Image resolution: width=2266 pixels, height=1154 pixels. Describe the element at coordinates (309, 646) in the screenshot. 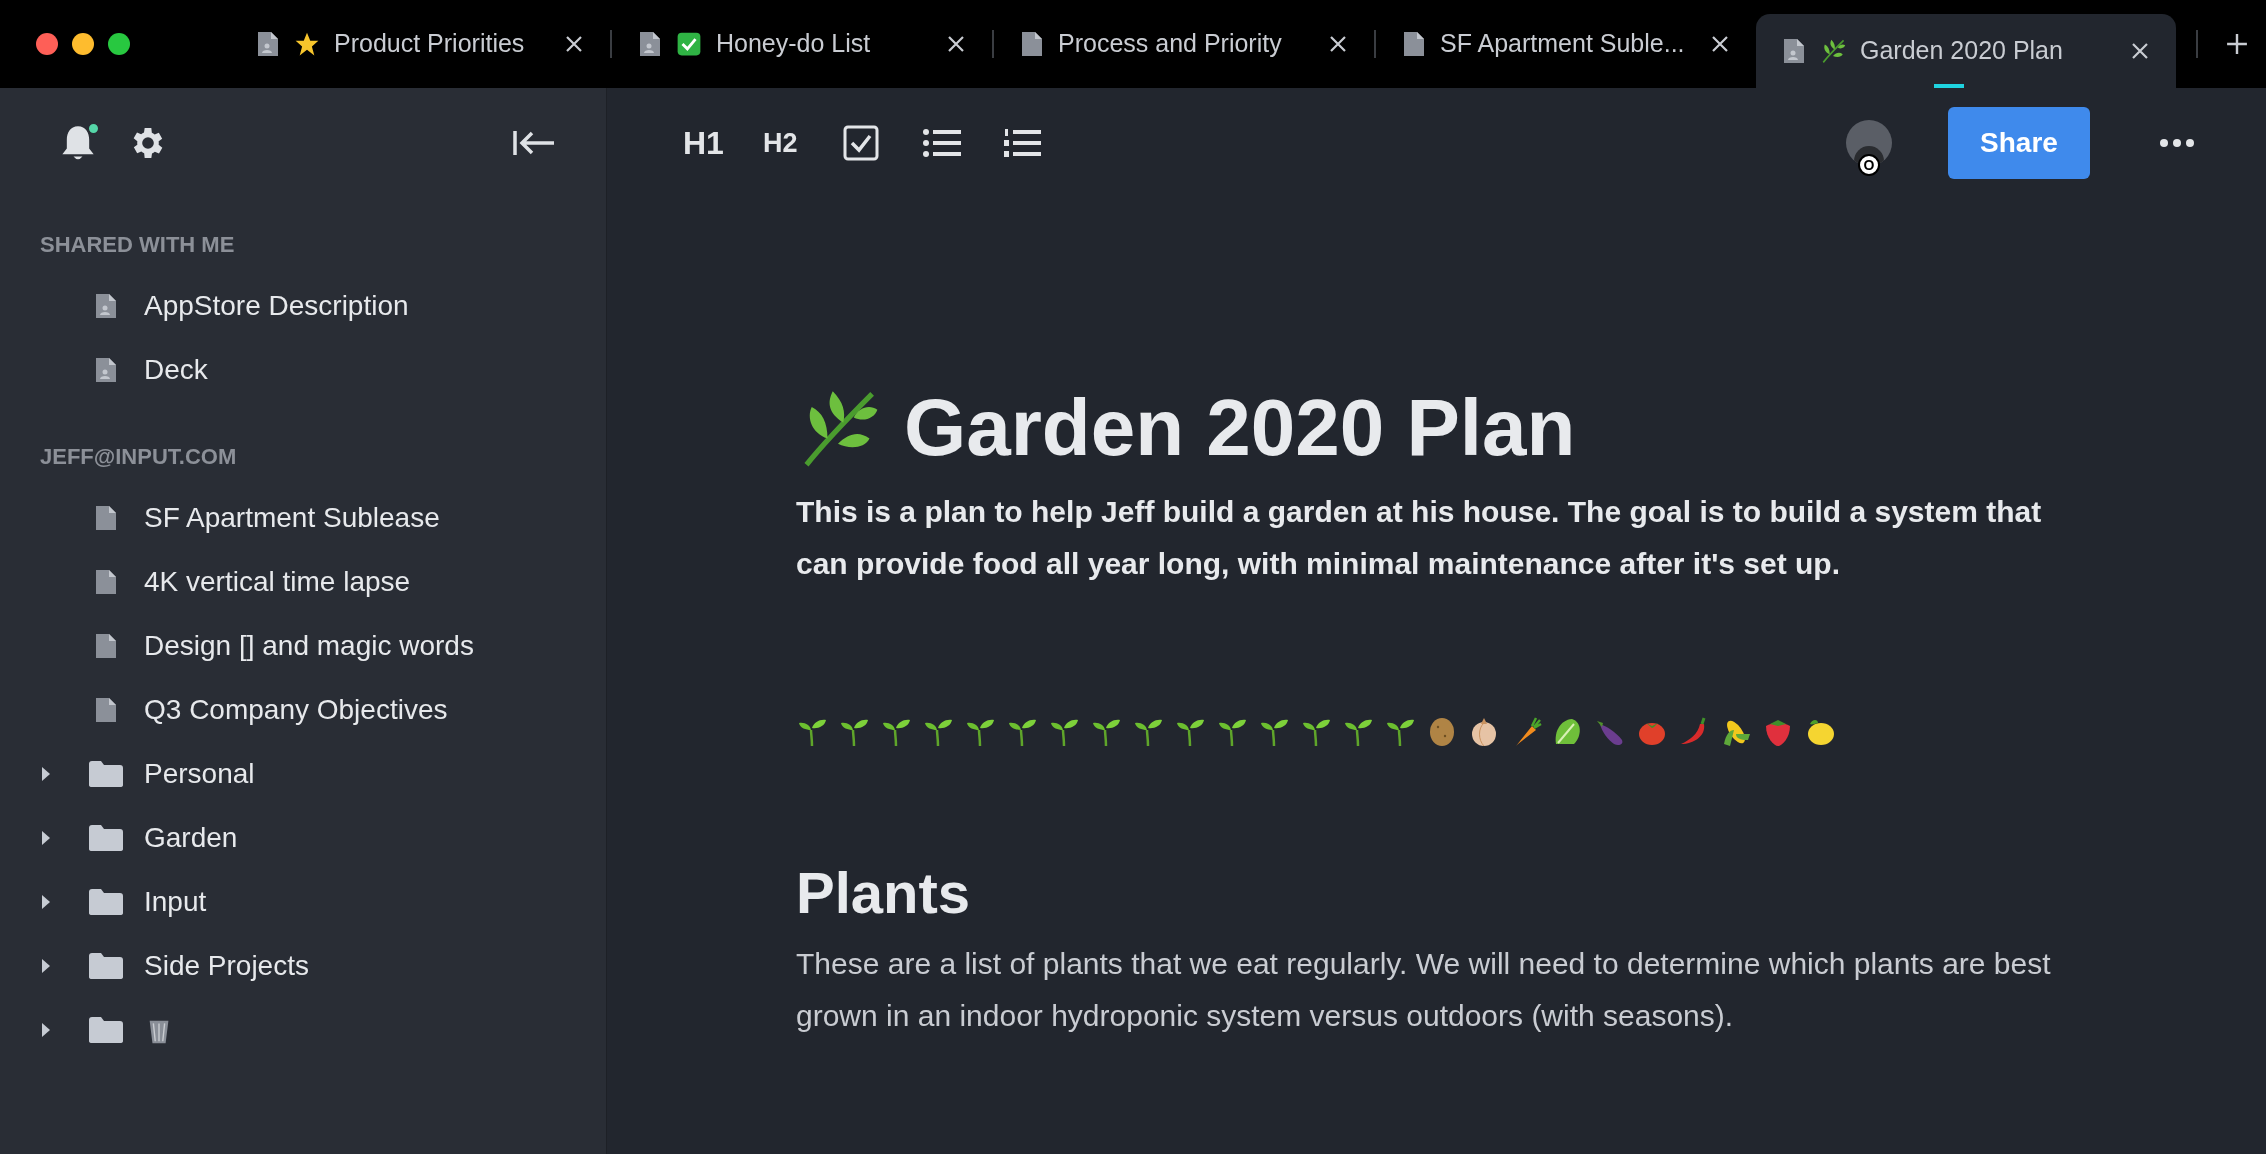

I see `item-label: Design [] and magic words` at that location.